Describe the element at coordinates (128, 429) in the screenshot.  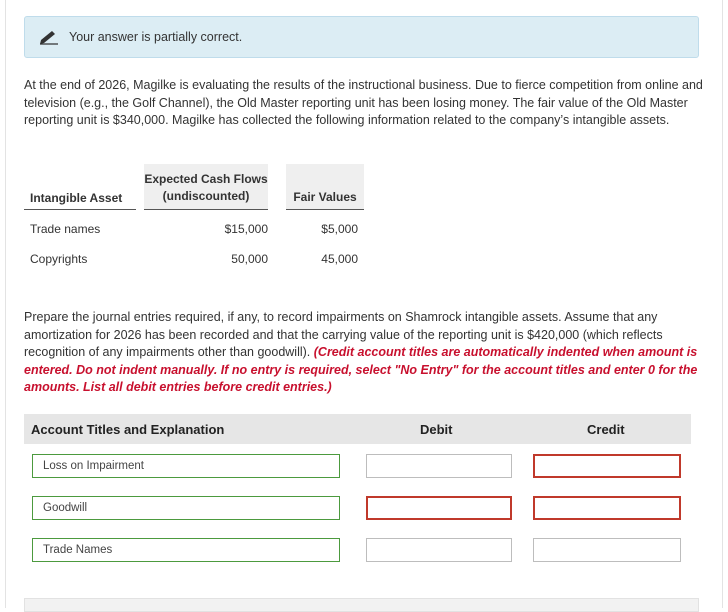
I see `header-account-titles: Account Titles and Explanation` at that location.